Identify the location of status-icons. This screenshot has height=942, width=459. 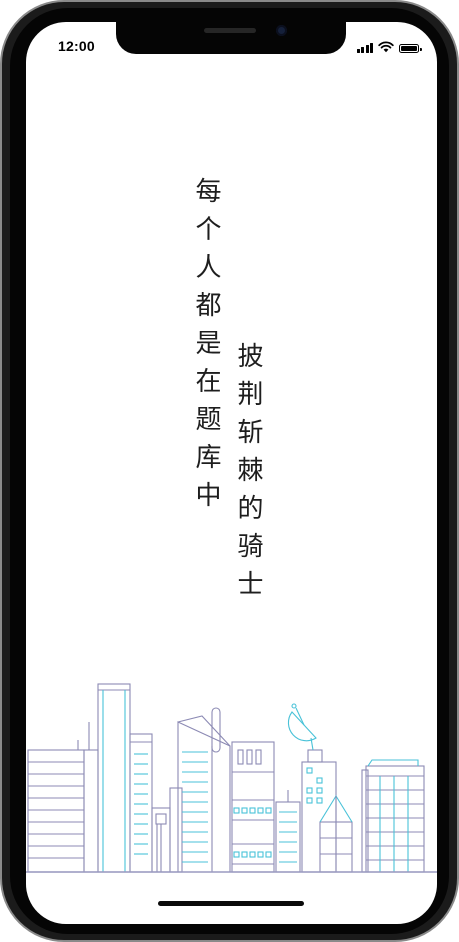
(389, 47).